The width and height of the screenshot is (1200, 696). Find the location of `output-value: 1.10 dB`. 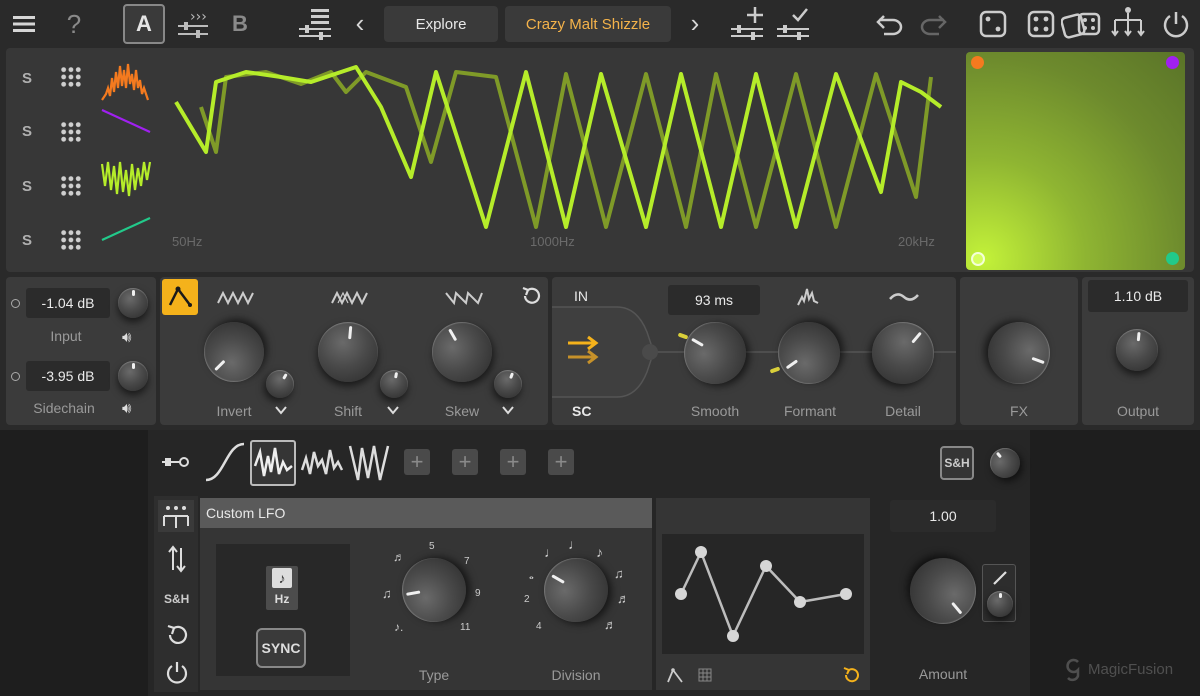

output-value: 1.10 dB is located at coordinates (1138, 296).